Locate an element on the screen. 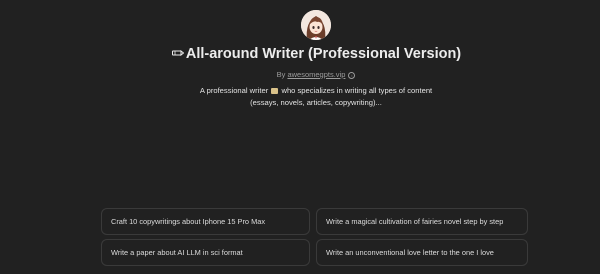 This screenshot has height=274, width=600. conversation-starter-button: Write a paper about AI LLM in sci format is located at coordinates (205, 252).